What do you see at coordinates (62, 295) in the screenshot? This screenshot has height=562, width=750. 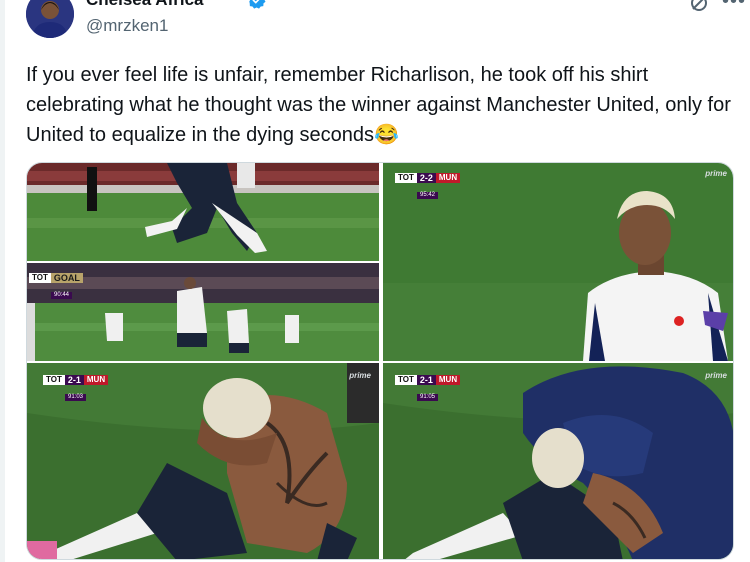 I see `match-clock: 90:44` at bounding box center [62, 295].